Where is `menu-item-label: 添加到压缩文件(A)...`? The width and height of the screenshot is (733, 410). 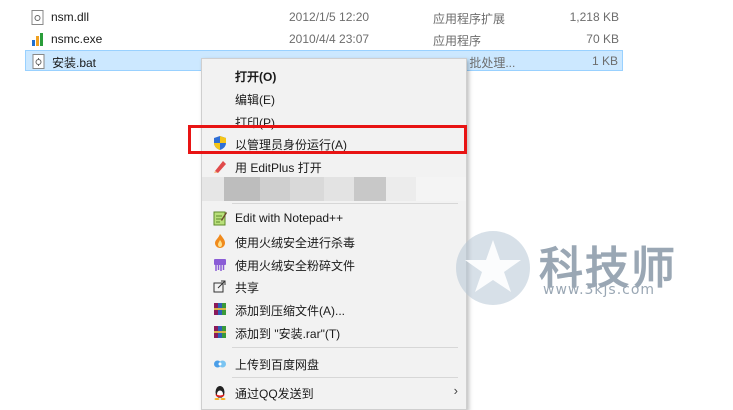
menu-item-label: 添加到压缩文件(A)... is located at coordinates (290, 311).